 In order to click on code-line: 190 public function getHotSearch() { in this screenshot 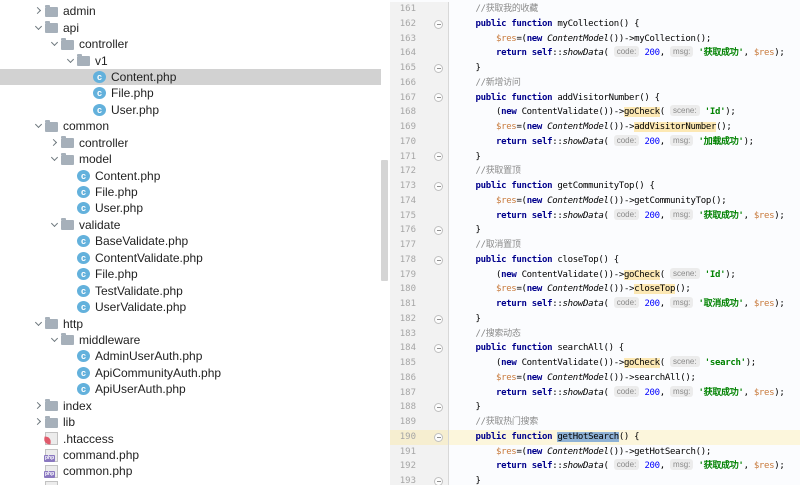, I will do `click(595, 437)`.